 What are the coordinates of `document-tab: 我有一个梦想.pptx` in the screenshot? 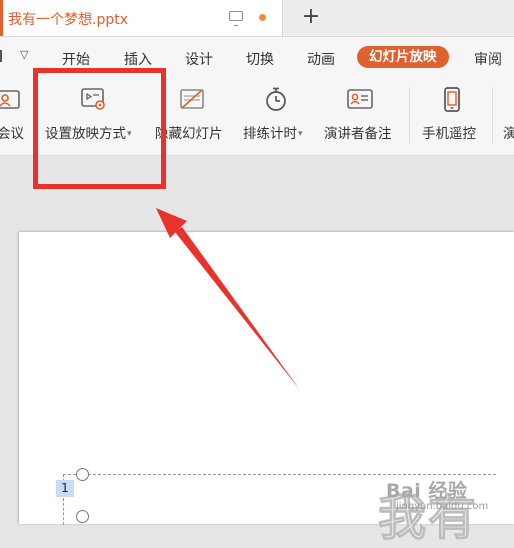 It's located at (141, 18).